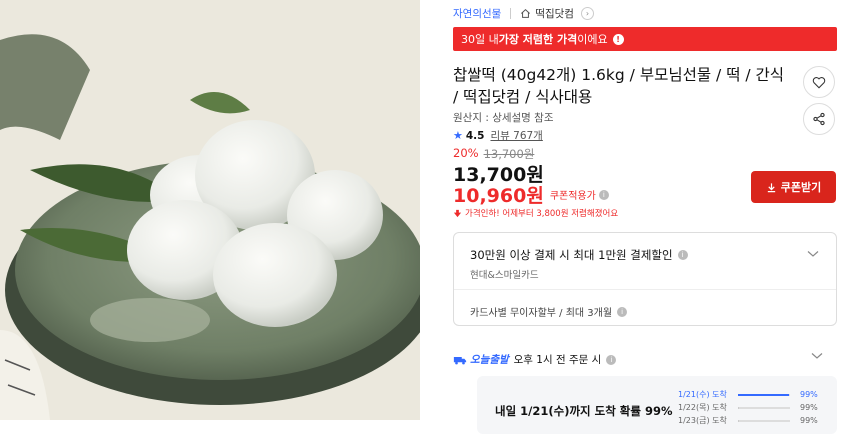 This screenshot has height=434, width=849. Describe the element at coordinates (645, 39) in the screenshot. I see `lowest-price-banner: 30일 내 가장 저렴한 가격 이에요 !` at that location.